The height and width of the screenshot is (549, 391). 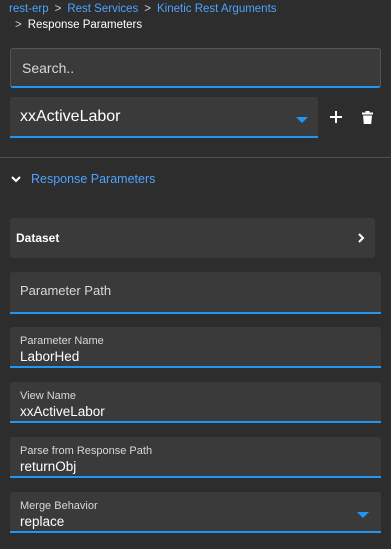 I want to click on parameter-name-field: Parameter Name LaborHed, so click(x=195, y=347).